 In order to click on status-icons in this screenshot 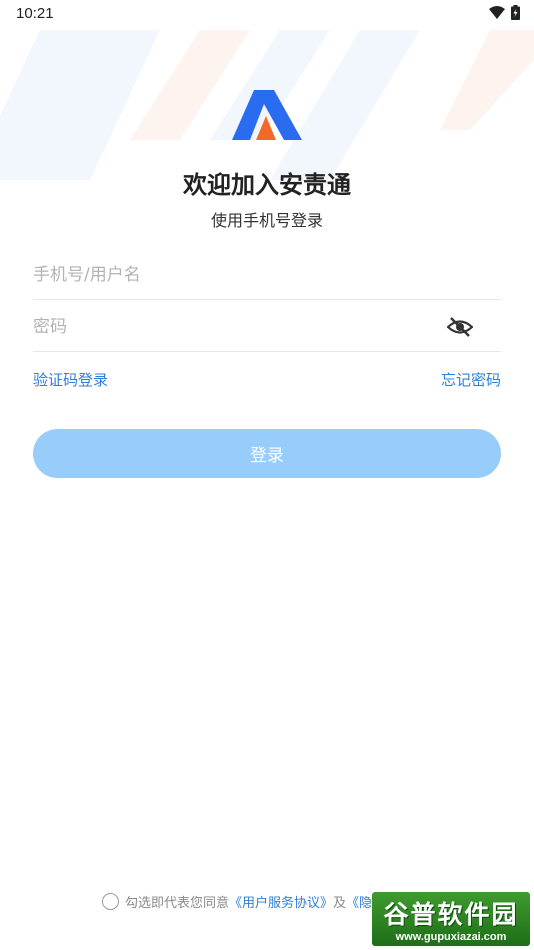, I will do `click(504, 12)`.